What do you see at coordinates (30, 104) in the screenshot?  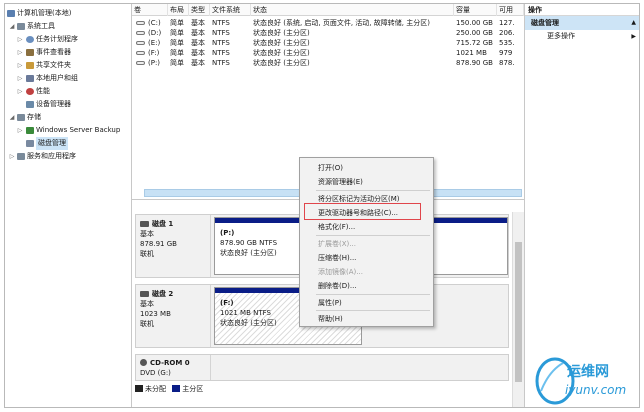 I see `device-manager-icon` at bounding box center [30, 104].